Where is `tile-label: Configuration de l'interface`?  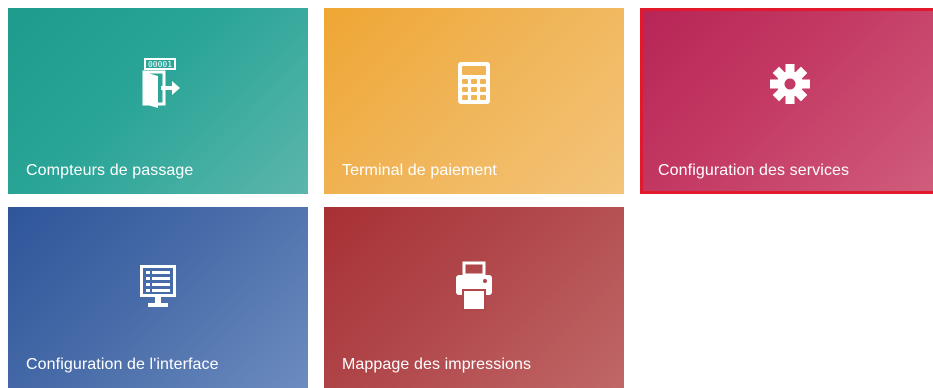
tile-label: Configuration de l'interface is located at coordinates (122, 364).